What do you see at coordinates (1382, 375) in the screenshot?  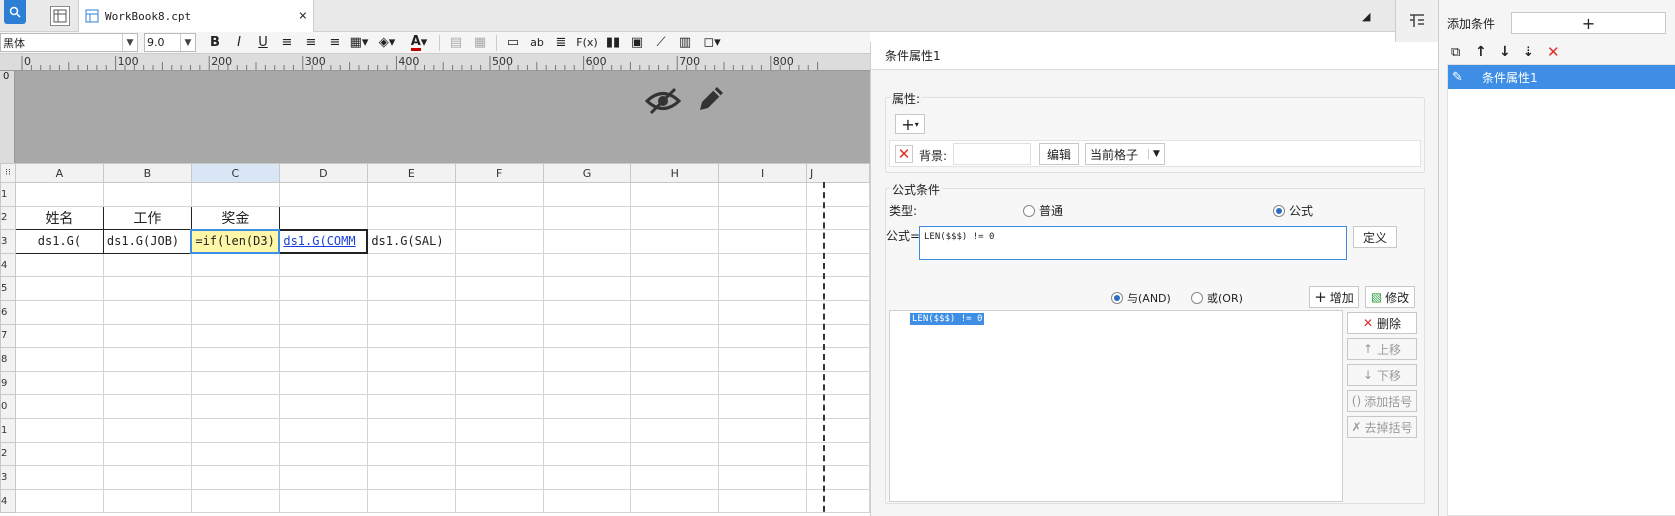 I see `move-down-button: ↓ 下移` at bounding box center [1382, 375].